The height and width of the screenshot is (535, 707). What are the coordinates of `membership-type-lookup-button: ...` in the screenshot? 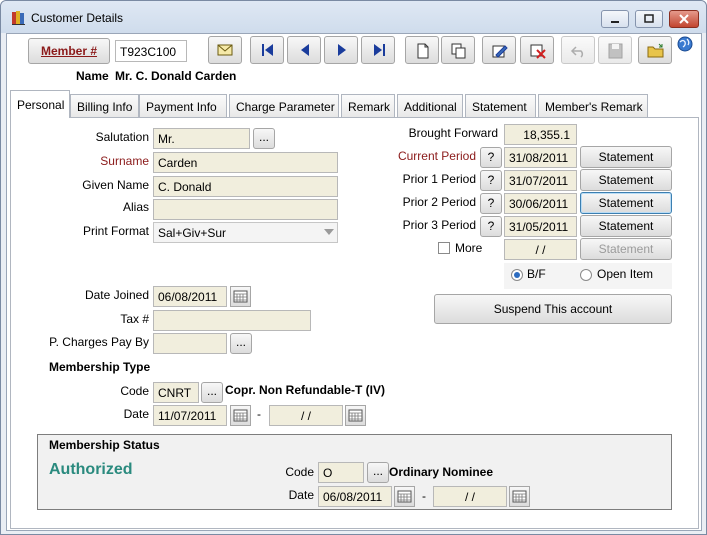 It's located at (212, 392).